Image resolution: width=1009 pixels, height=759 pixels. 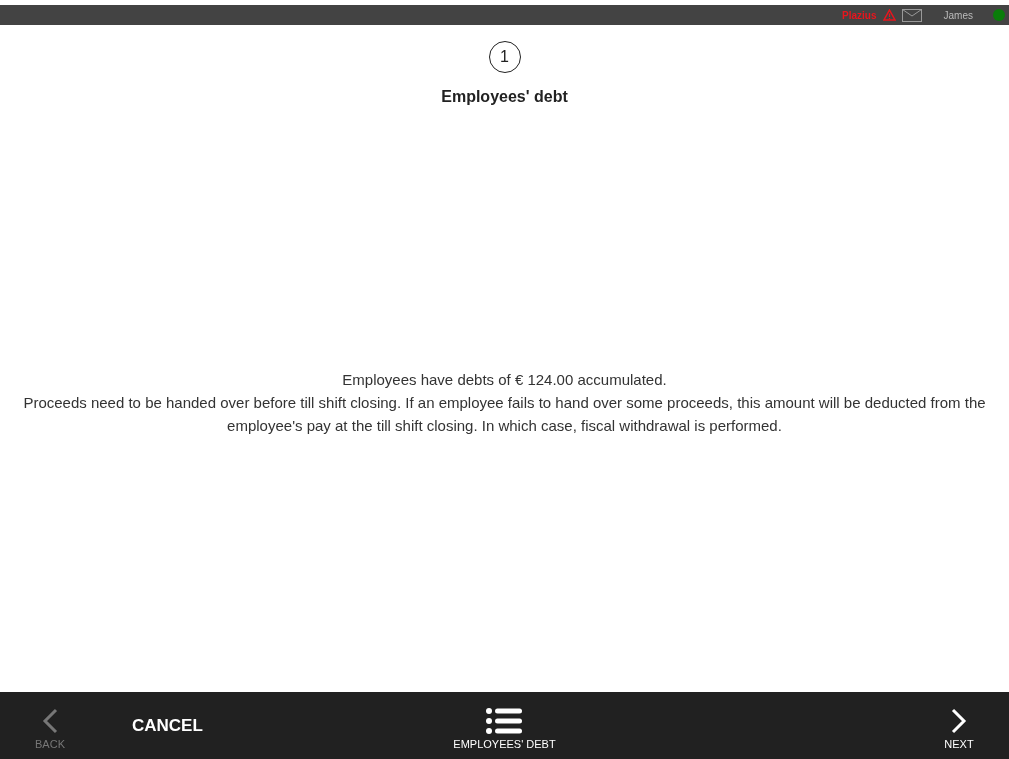 I want to click on debt-message: Employees have debts of € 124.00 accumulated. Proceeds need to be handed over before till shift closing. If an employee fails to hand over some proceeds, this amount will be deducted from the employee's pay at the till shift closing. In which case, fiscal withdrawal is performed., so click(x=504, y=403).